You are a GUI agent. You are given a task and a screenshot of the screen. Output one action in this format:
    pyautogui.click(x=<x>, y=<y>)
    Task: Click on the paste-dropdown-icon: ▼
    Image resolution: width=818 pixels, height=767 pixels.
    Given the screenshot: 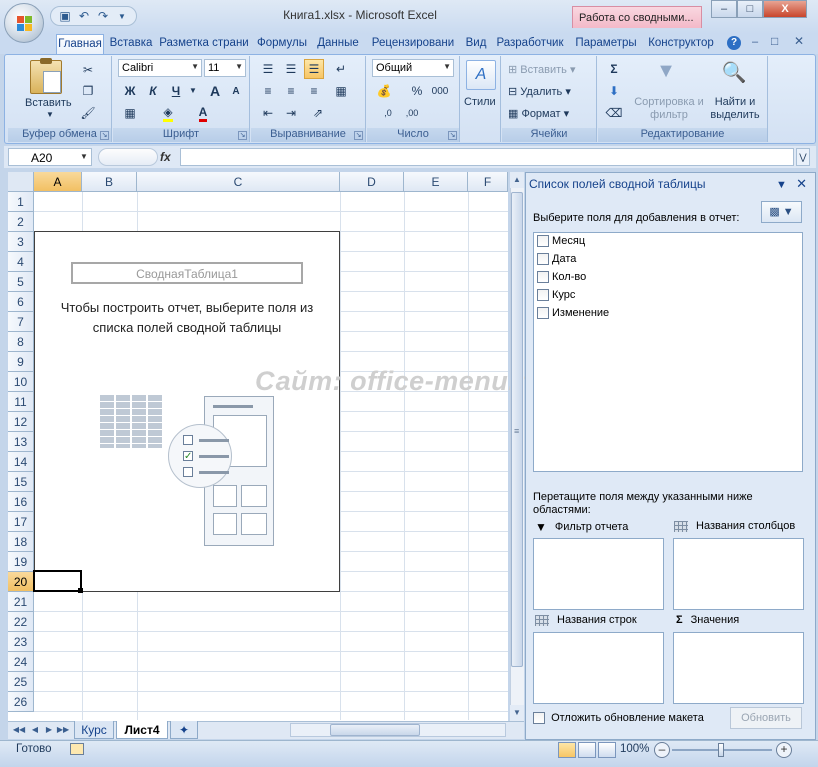 What is the action you would take?
    pyautogui.click(x=50, y=114)
    